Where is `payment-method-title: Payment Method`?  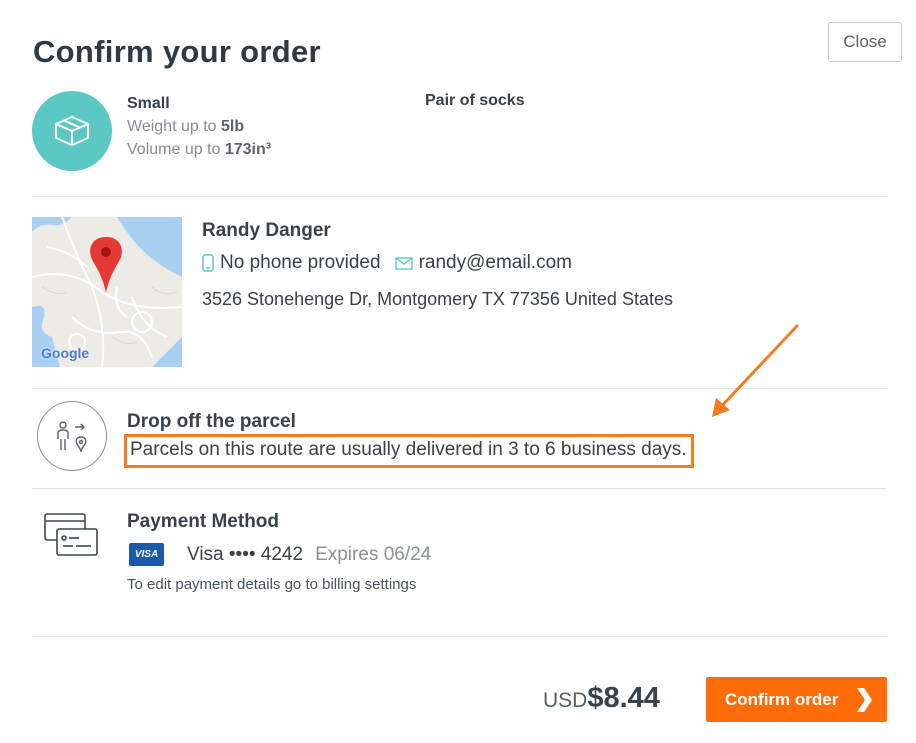 payment-method-title: Payment Method is located at coordinates (203, 521).